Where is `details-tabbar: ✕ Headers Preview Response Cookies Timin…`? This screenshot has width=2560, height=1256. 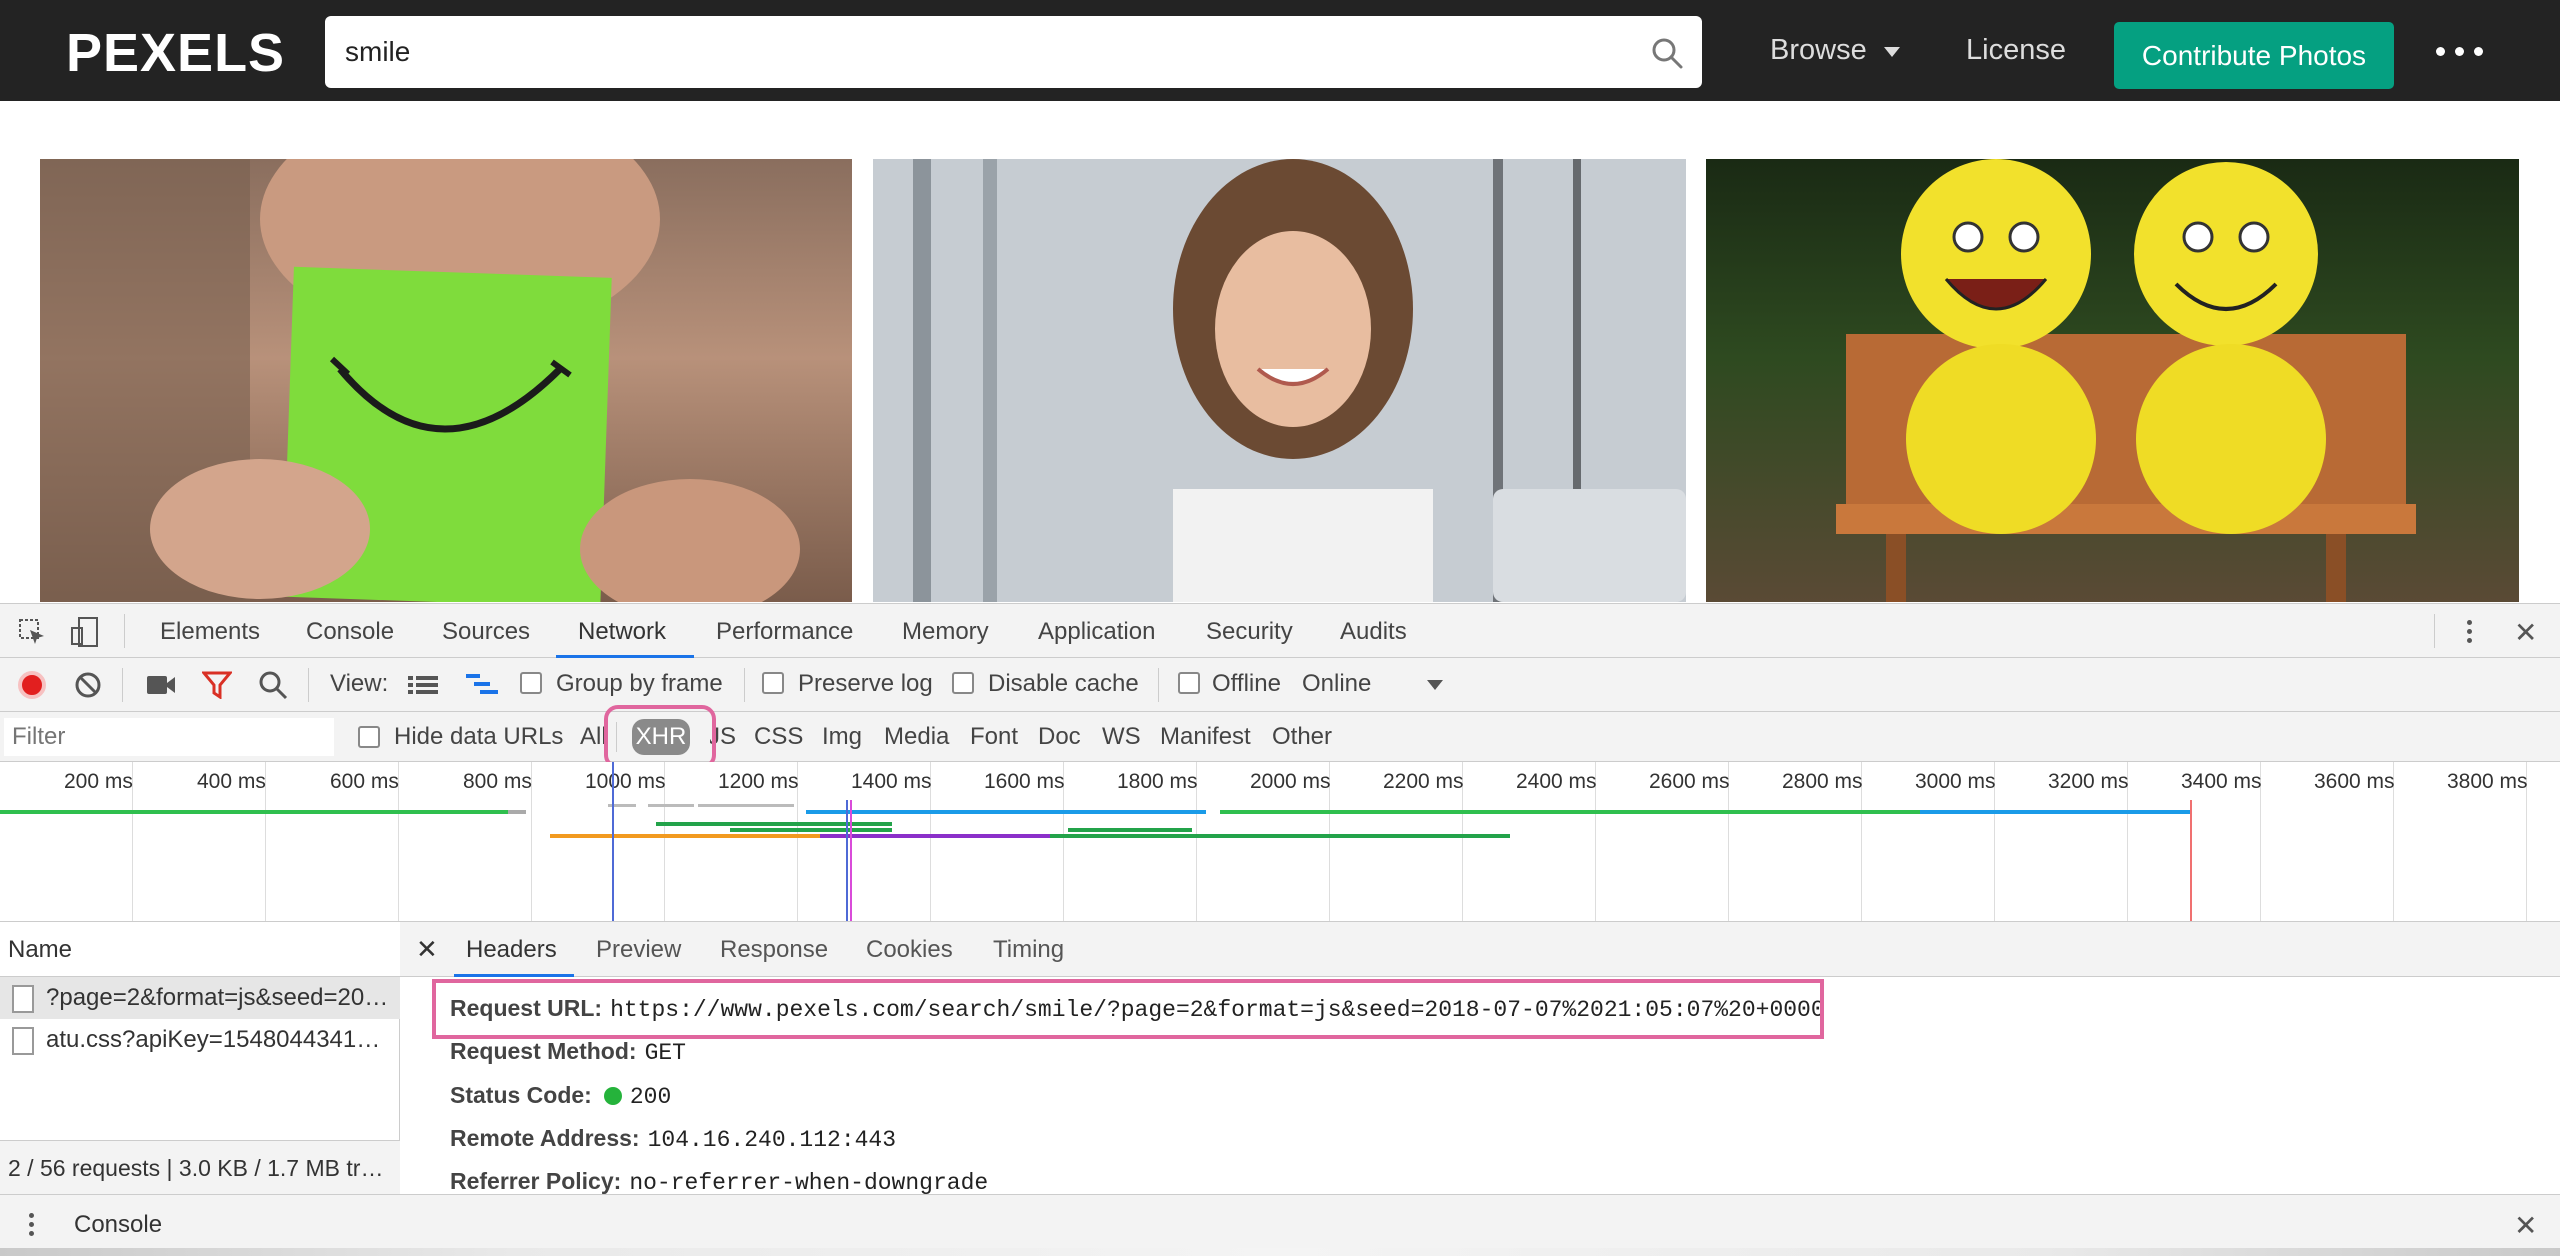
details-tabbar: ✕ Headers Preview Response Cookies Timin… is located at coordinates (1480, 949).